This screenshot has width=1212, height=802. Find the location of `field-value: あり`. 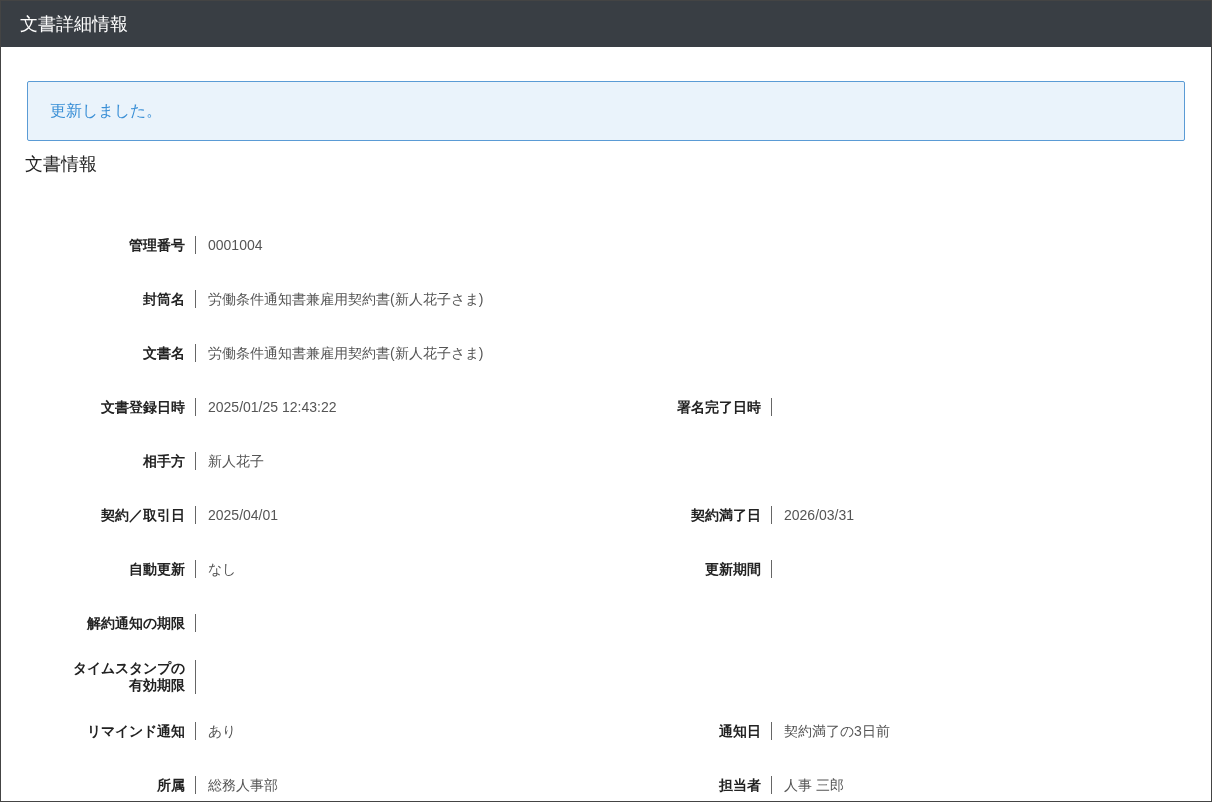

field-value: あり is located at coordinates (215, 731).